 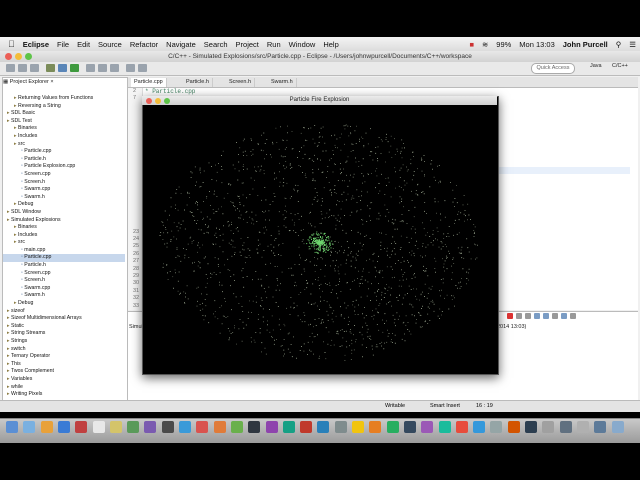 I want to click on tree-item: ▫ Screen.cpp, so click(x=64, y=274).